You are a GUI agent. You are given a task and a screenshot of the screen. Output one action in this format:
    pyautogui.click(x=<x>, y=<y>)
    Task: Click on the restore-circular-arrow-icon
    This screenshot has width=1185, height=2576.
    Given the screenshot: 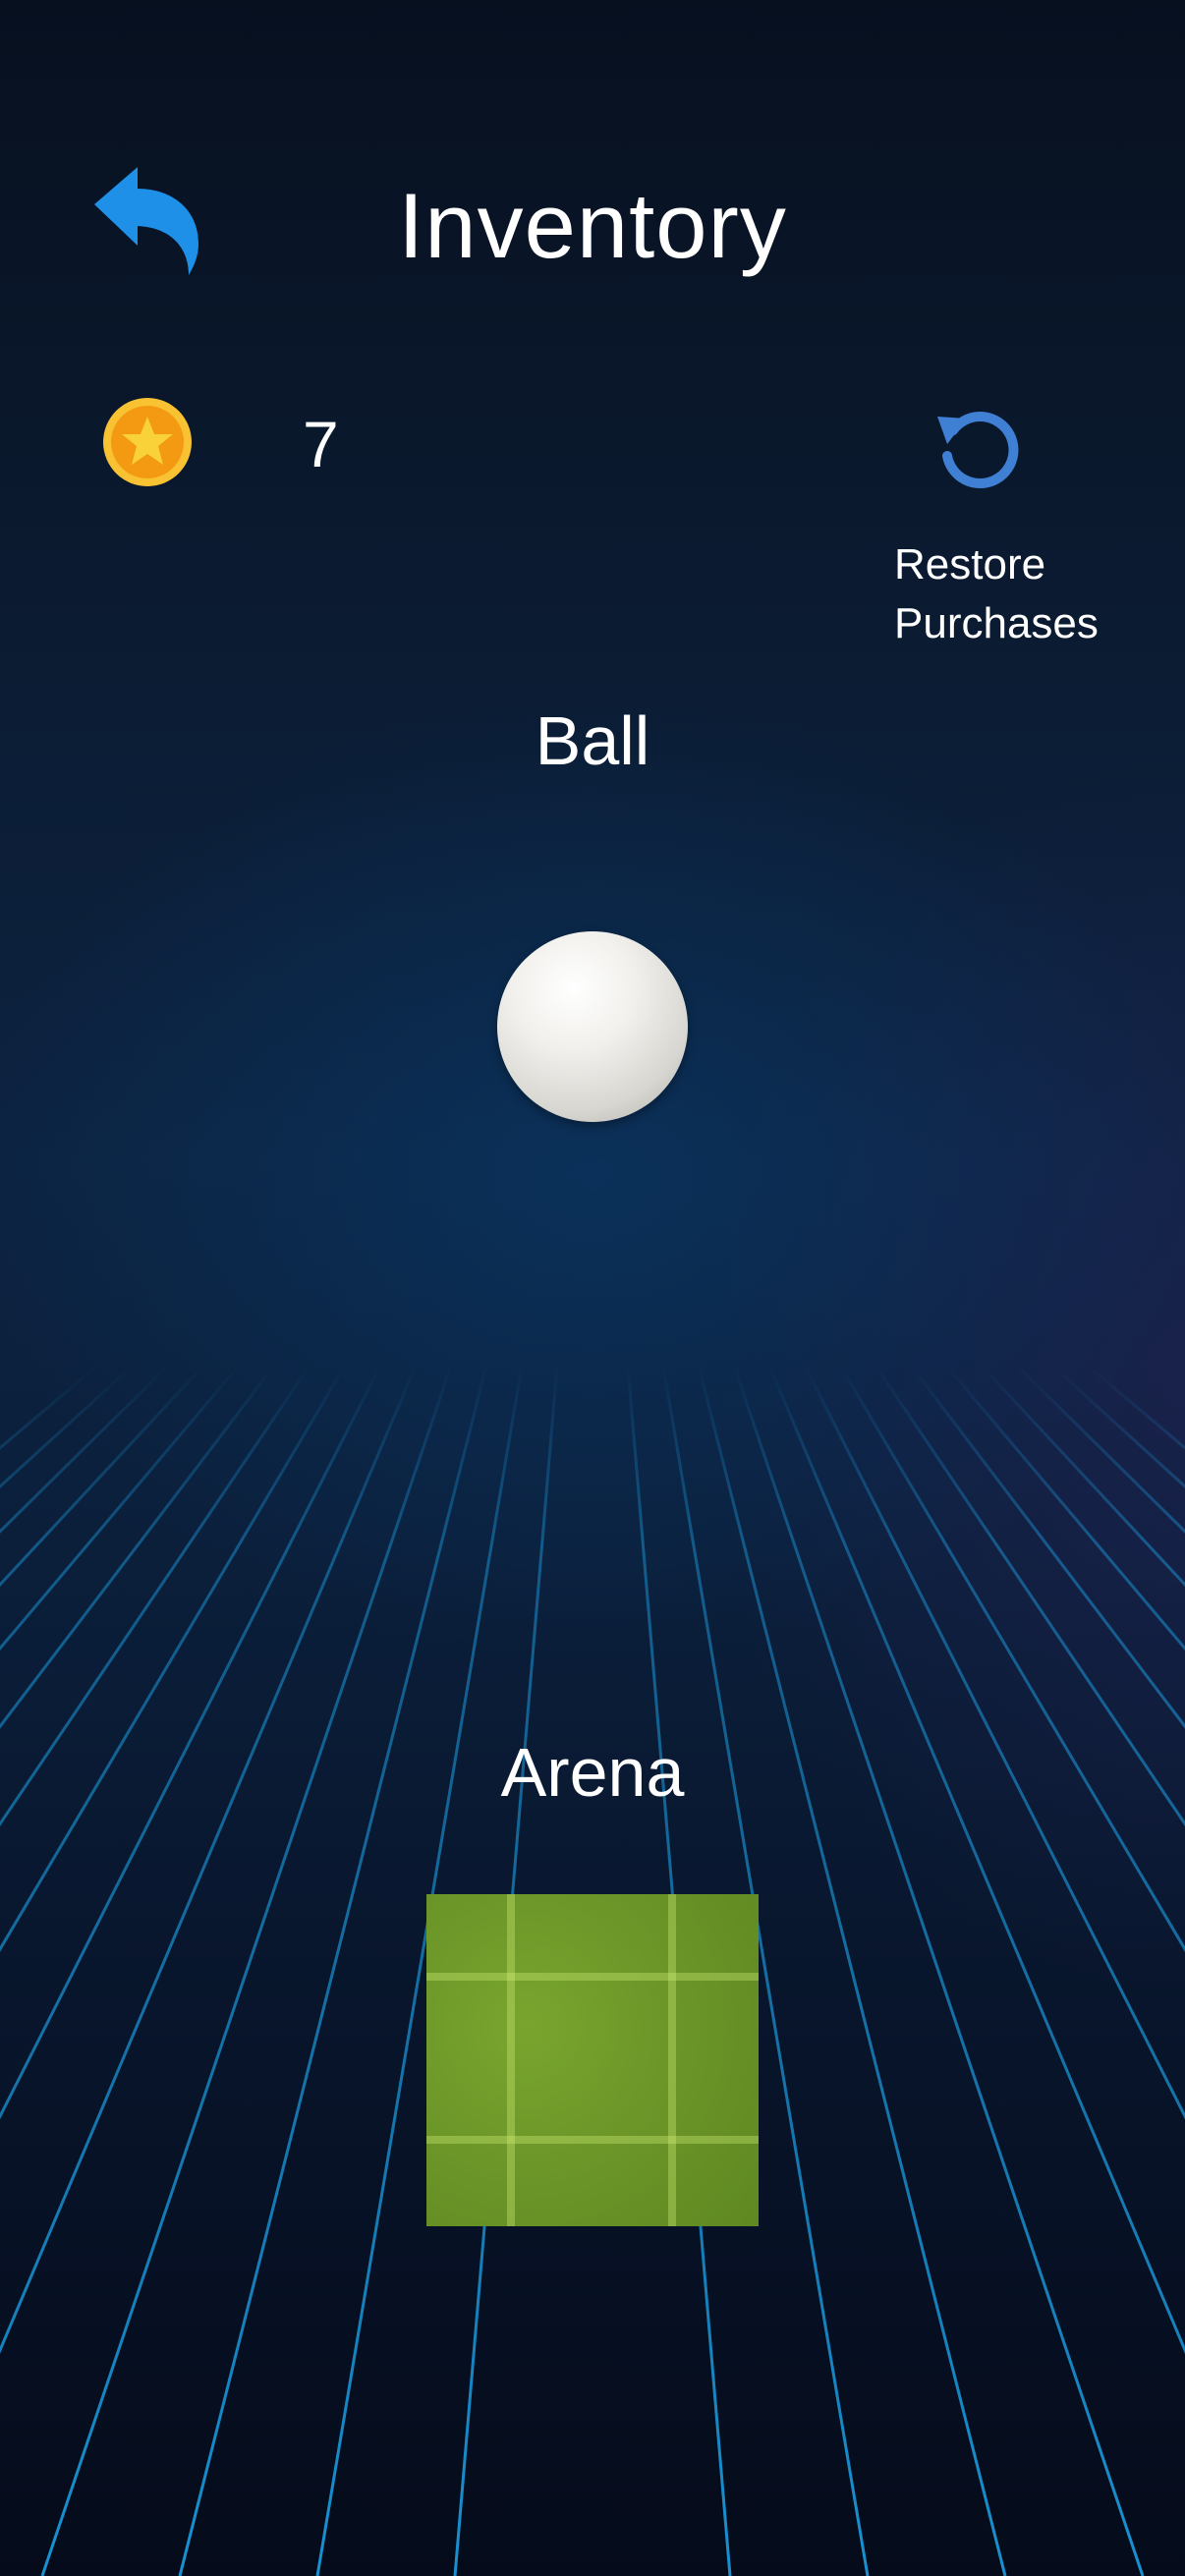 What is the action you would take?
    pyautogui.click(x=978, y=450)
    